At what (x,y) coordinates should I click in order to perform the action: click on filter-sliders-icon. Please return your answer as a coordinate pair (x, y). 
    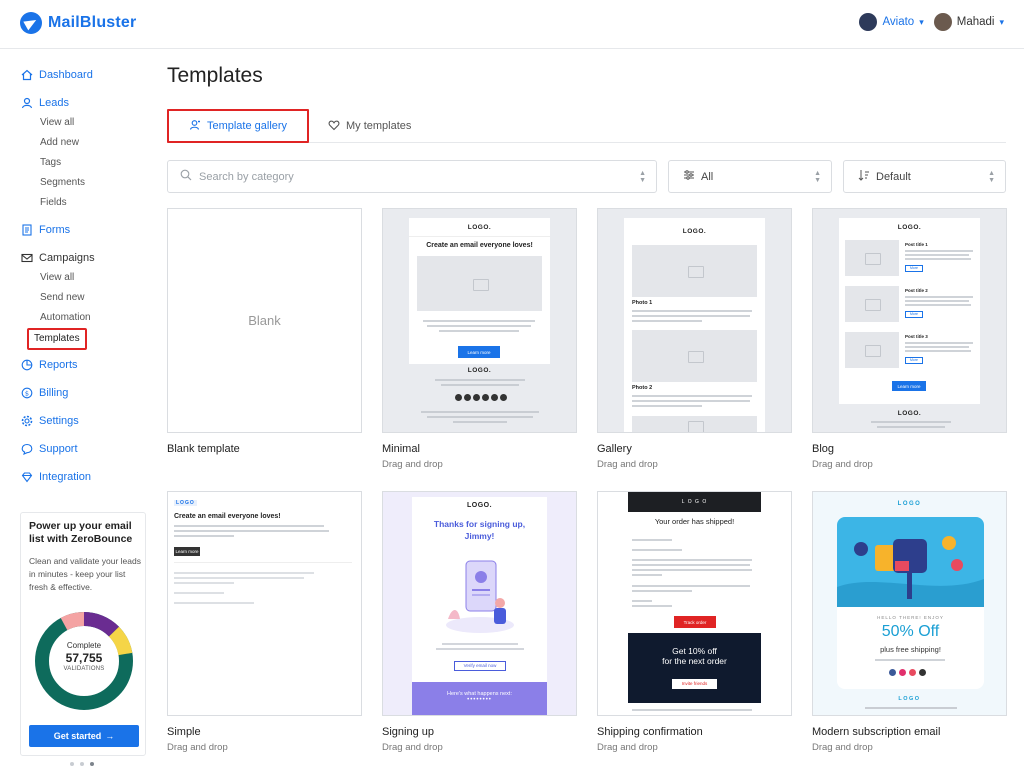
    Looking at the image, I should click on (689, 176).